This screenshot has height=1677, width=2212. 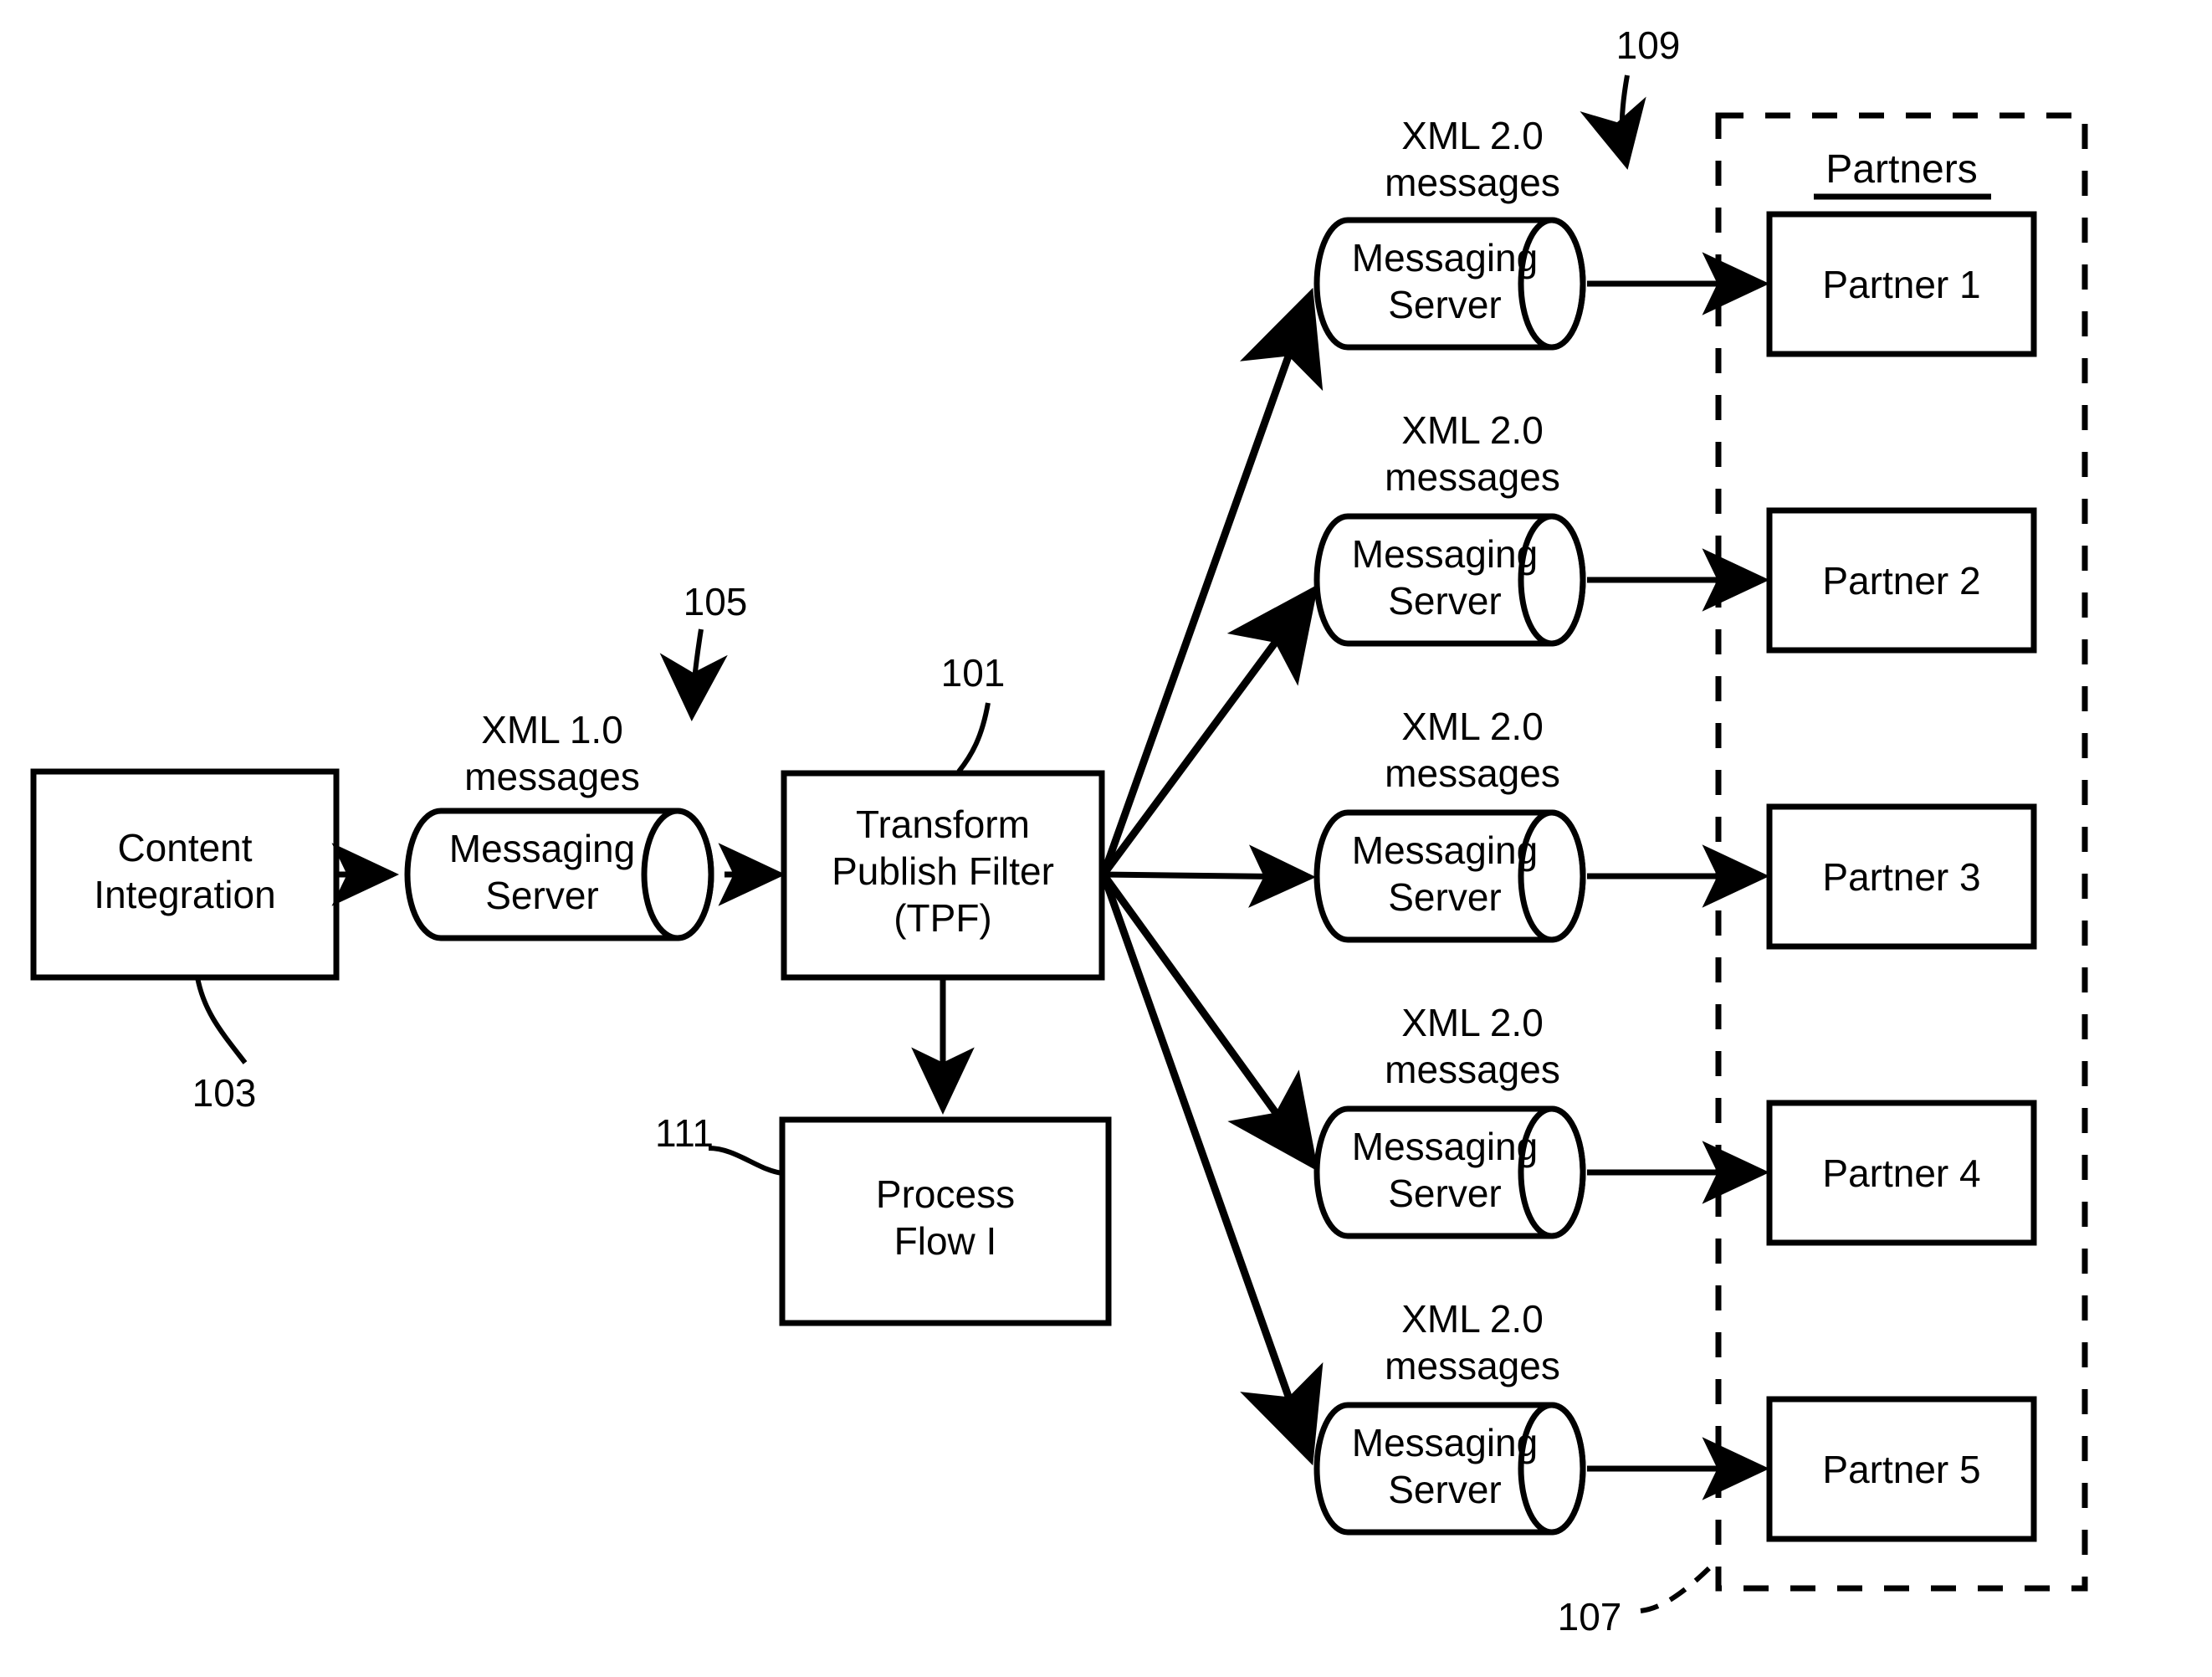 What do you see at coordinates (945, 1241) in the screenshot?
I see `process-flow-label-line2: Flow I` at bounding box center [945, 1241].